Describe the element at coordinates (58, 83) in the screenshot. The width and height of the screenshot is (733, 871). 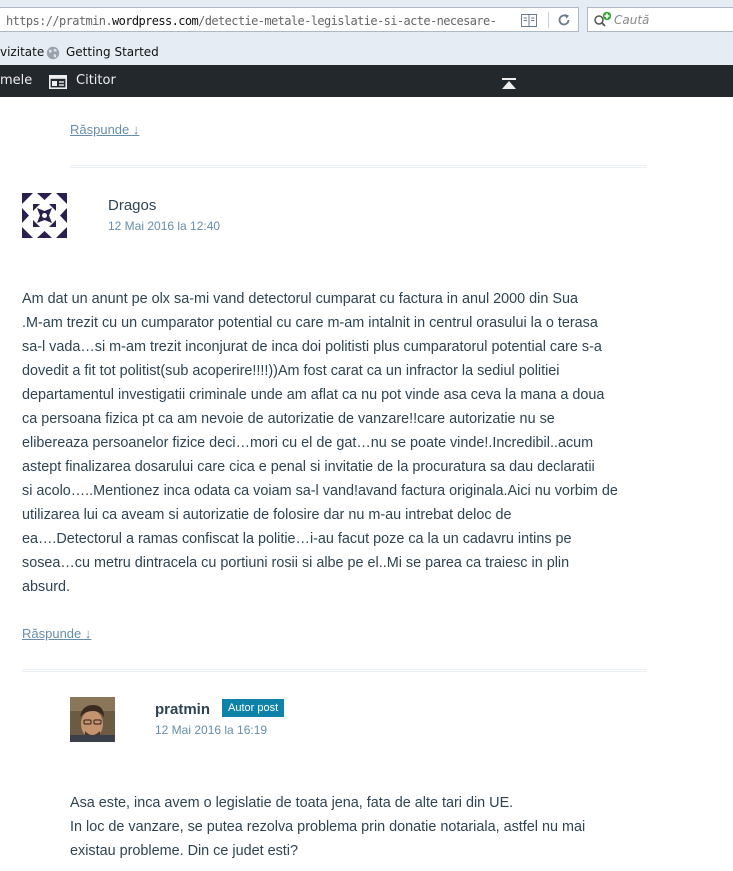
I see `reader-icon` at that location.